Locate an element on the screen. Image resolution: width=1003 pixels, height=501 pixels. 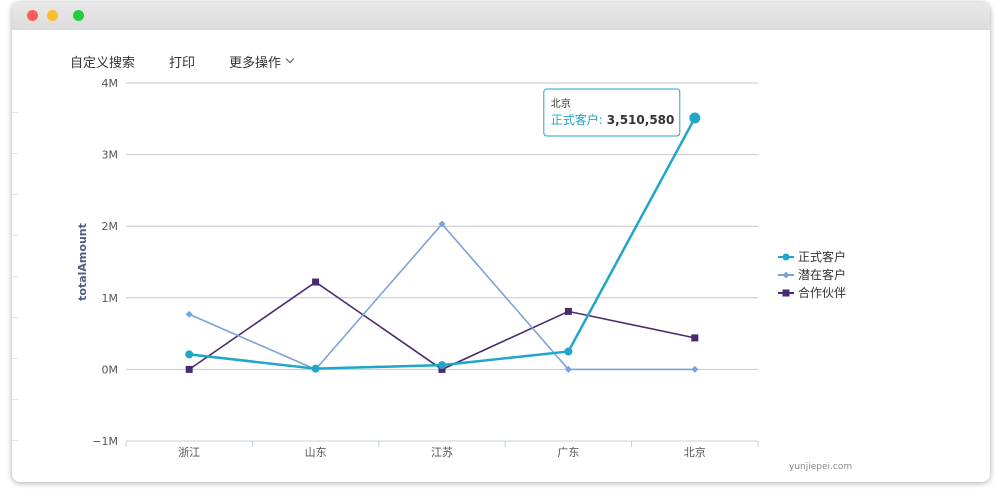
x-tick-label: 江苏 is located at coordinates (442, 452).